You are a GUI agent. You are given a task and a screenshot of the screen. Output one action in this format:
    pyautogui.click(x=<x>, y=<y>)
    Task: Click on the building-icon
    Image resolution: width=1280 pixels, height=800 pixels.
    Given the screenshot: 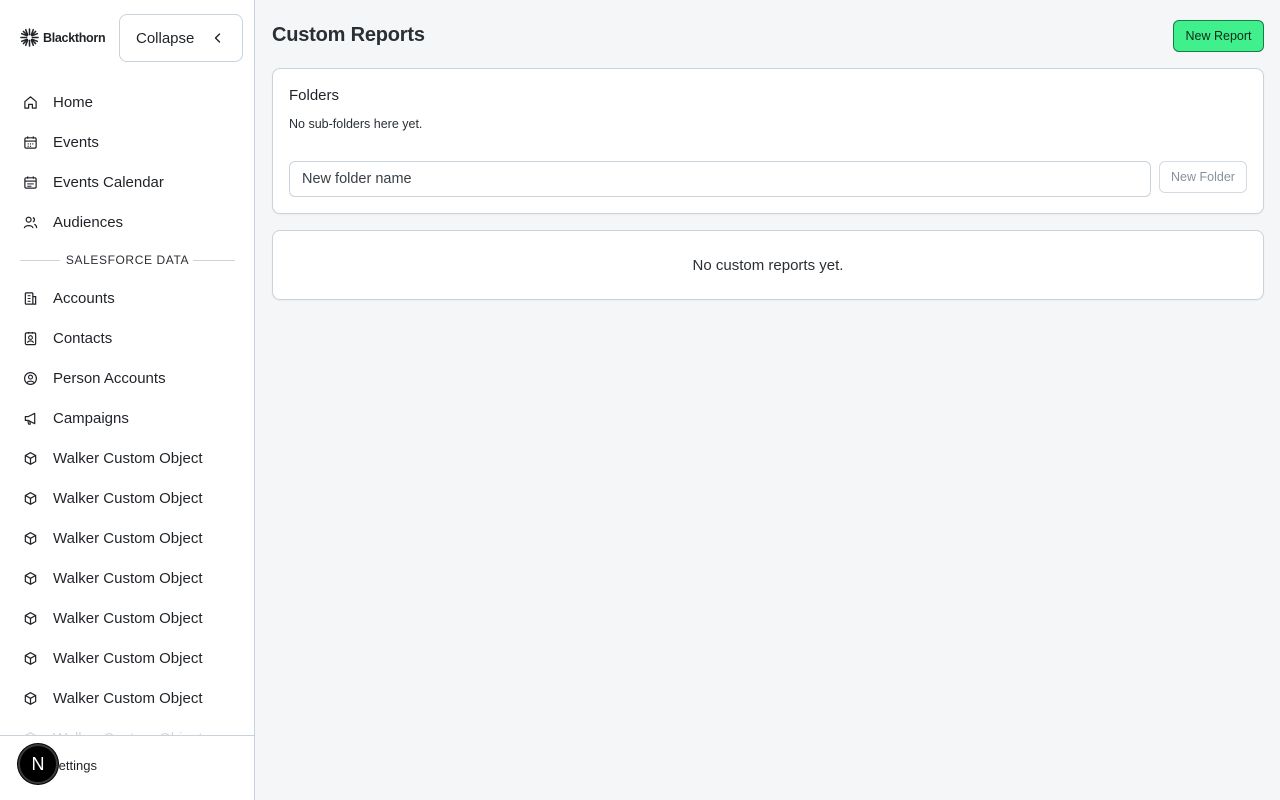 What is the action you would take?
    pyautogui.click(x=30, y=298)
    